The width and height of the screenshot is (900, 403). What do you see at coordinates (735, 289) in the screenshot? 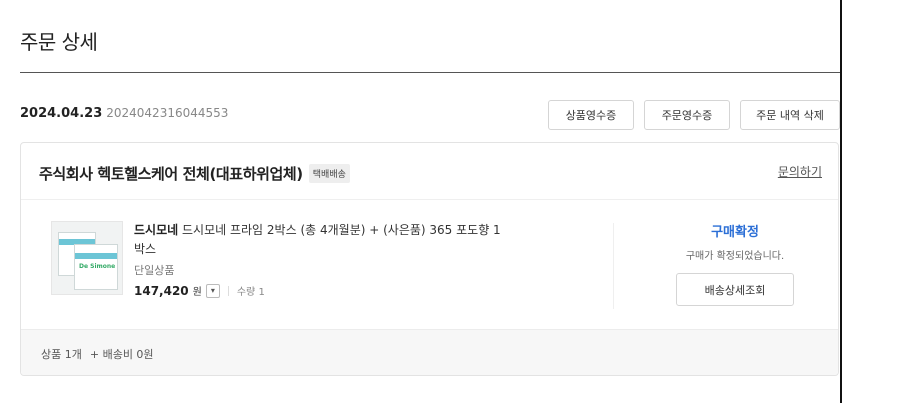
I see `delivery-detail-button: 배송상세조회` at bounding box center [735, 289].